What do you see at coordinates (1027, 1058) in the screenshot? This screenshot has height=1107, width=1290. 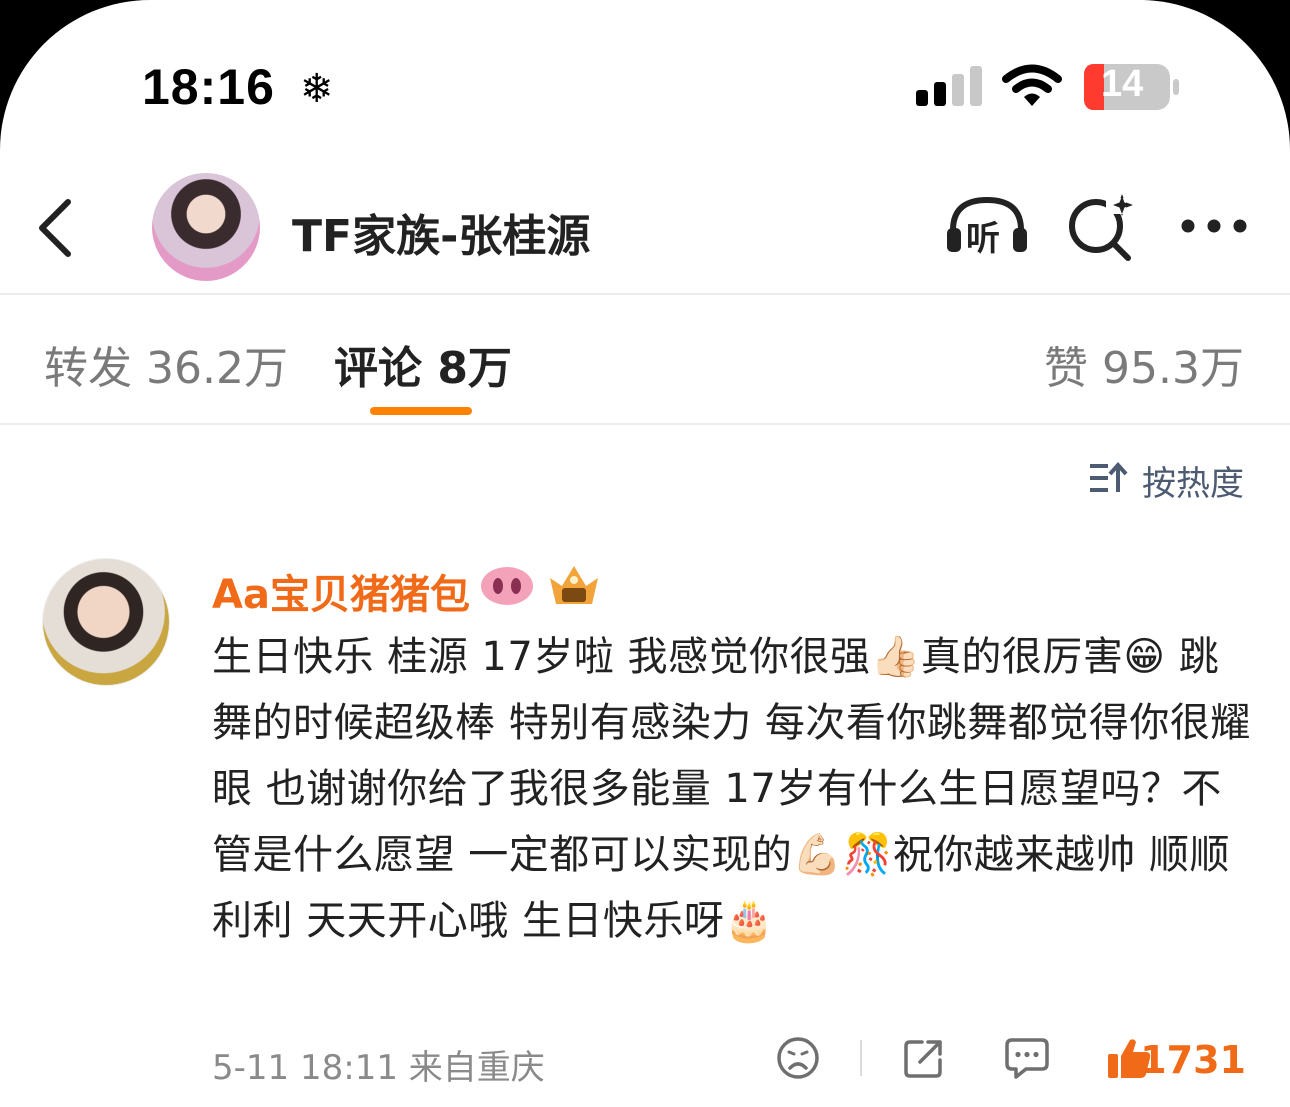 I see `comment-bubble-icon` at bounding box center [1027, 1058].